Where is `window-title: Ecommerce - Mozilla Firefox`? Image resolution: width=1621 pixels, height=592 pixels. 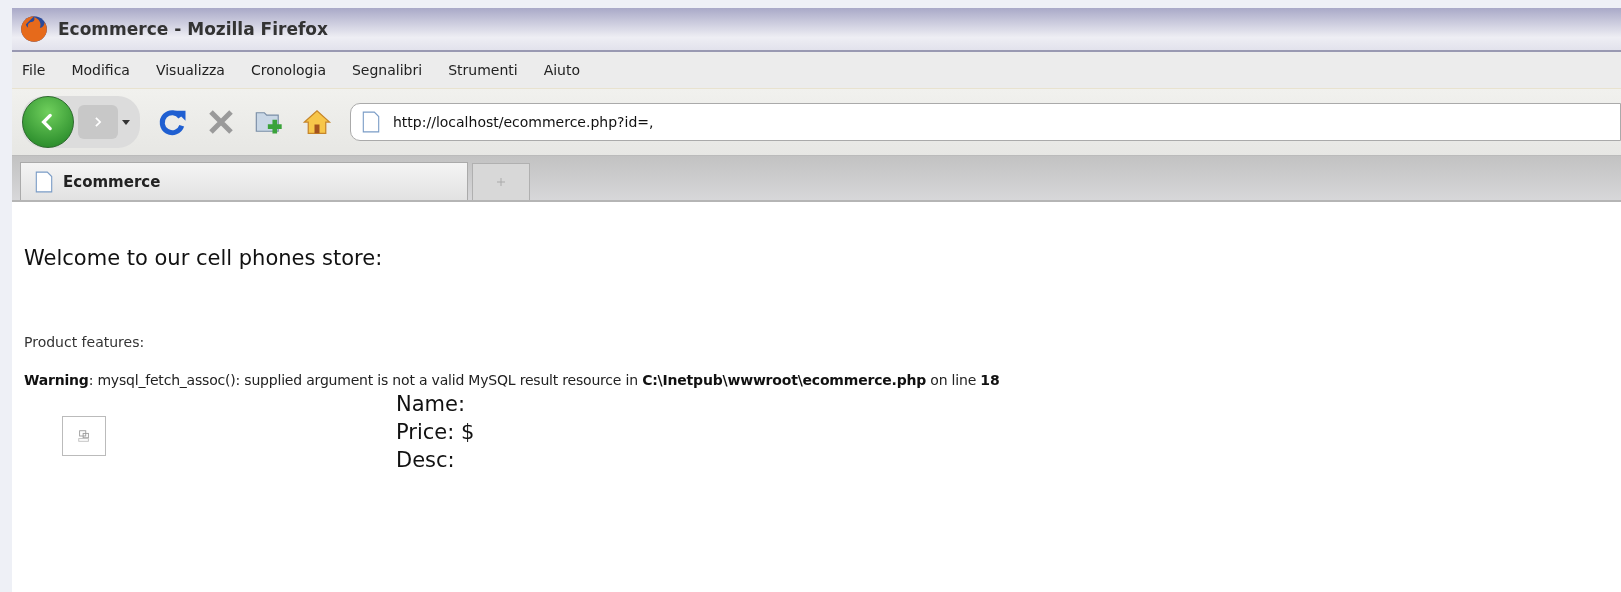 window-title: Ecommerce - Mozilla Firefox is located at coordinates (193, 29).